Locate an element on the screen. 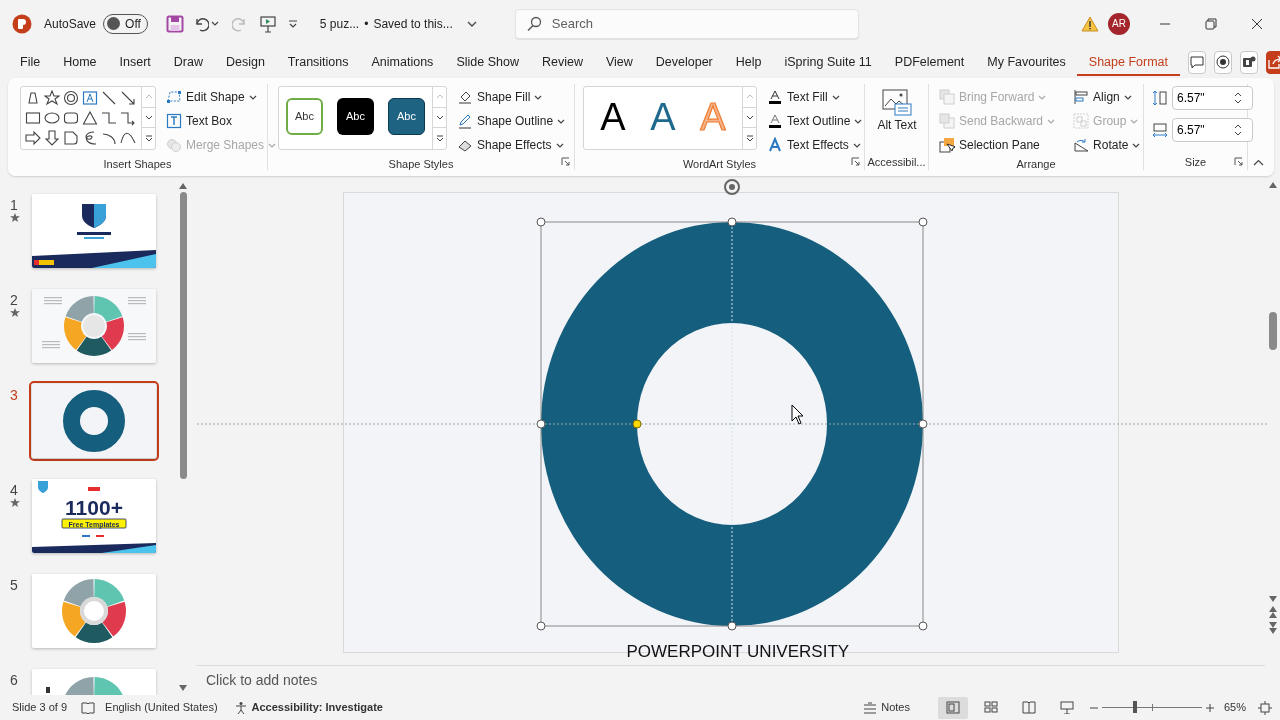 This screenshot has height=720, width=1280. elbow-arrow-icon is located at coordinates (128, 118).